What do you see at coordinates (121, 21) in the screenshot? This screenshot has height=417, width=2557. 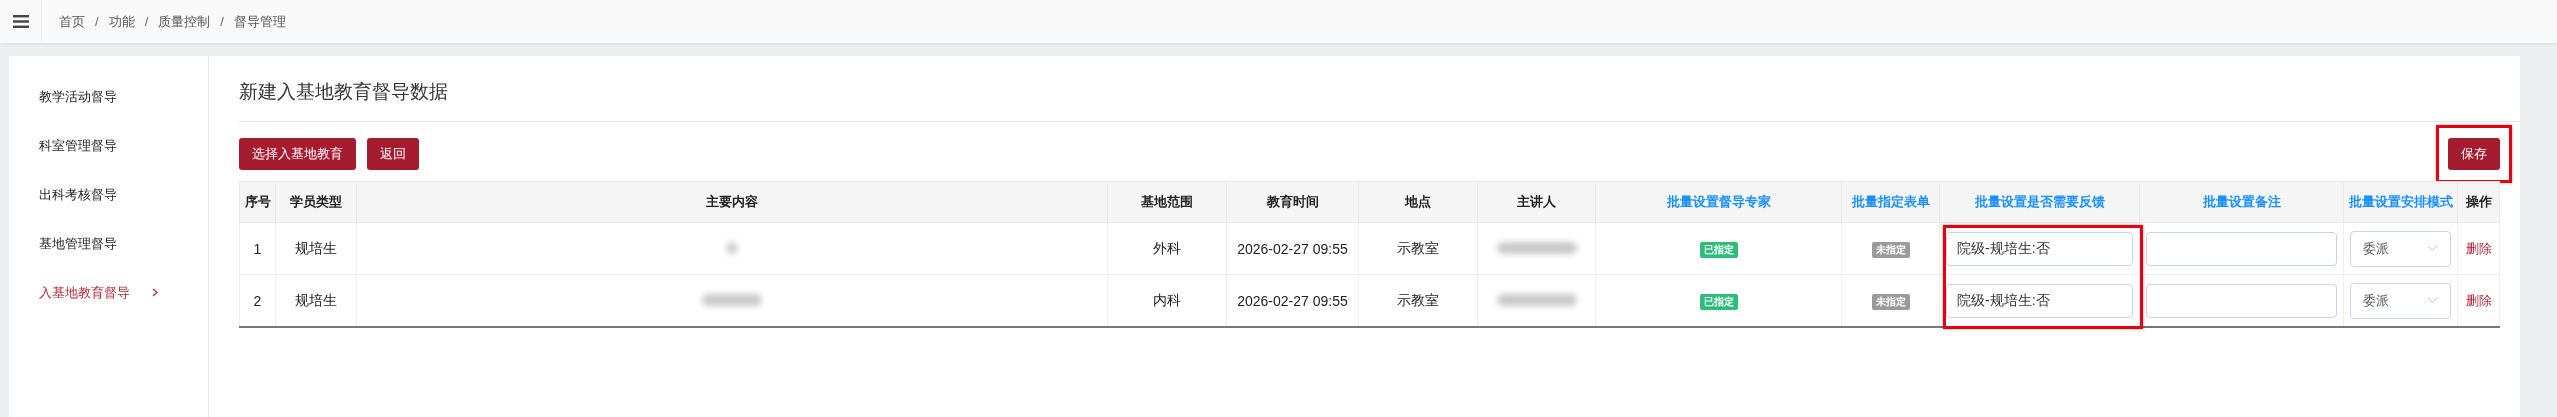 I see `breadcrumb-link: 功能` at bounding box center [121, 21].